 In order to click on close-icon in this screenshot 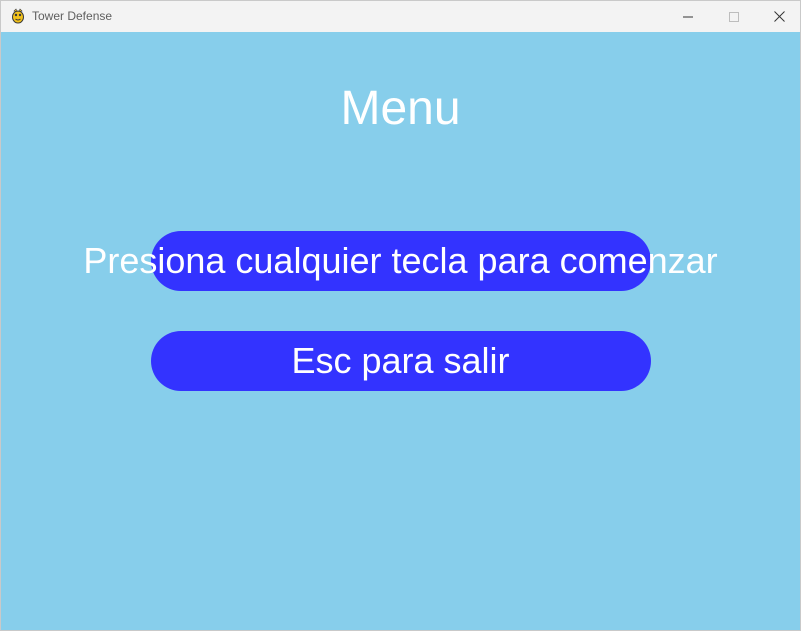, I will do `click(779, 16)`.